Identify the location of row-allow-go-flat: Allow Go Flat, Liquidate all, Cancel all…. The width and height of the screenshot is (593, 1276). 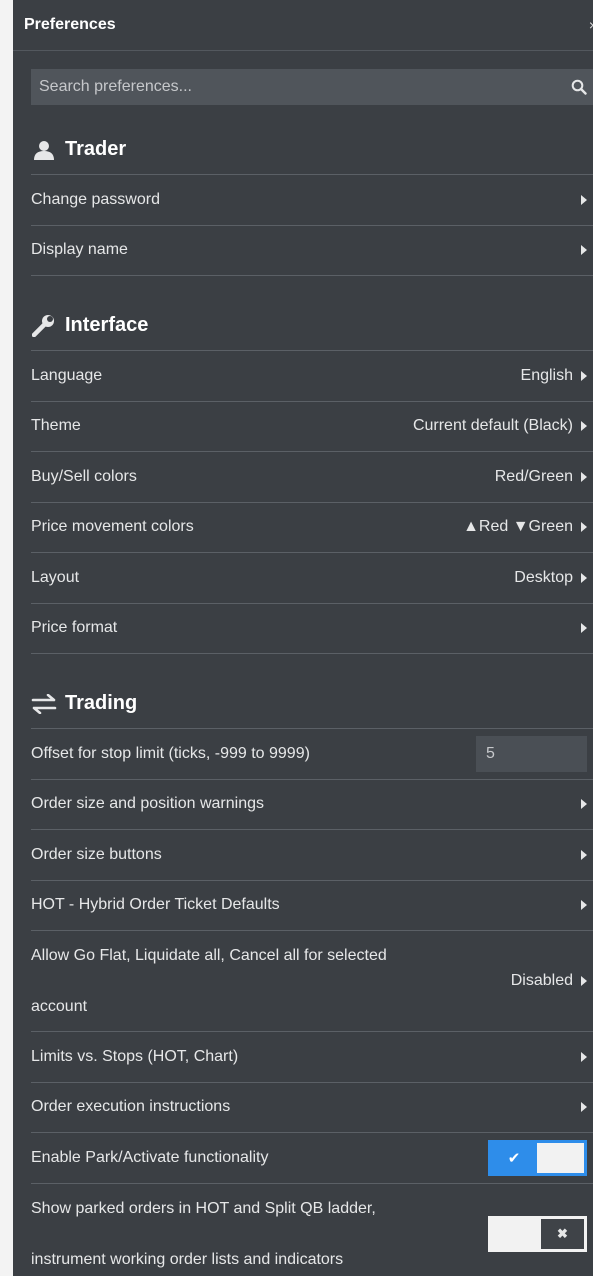
(312, 981).